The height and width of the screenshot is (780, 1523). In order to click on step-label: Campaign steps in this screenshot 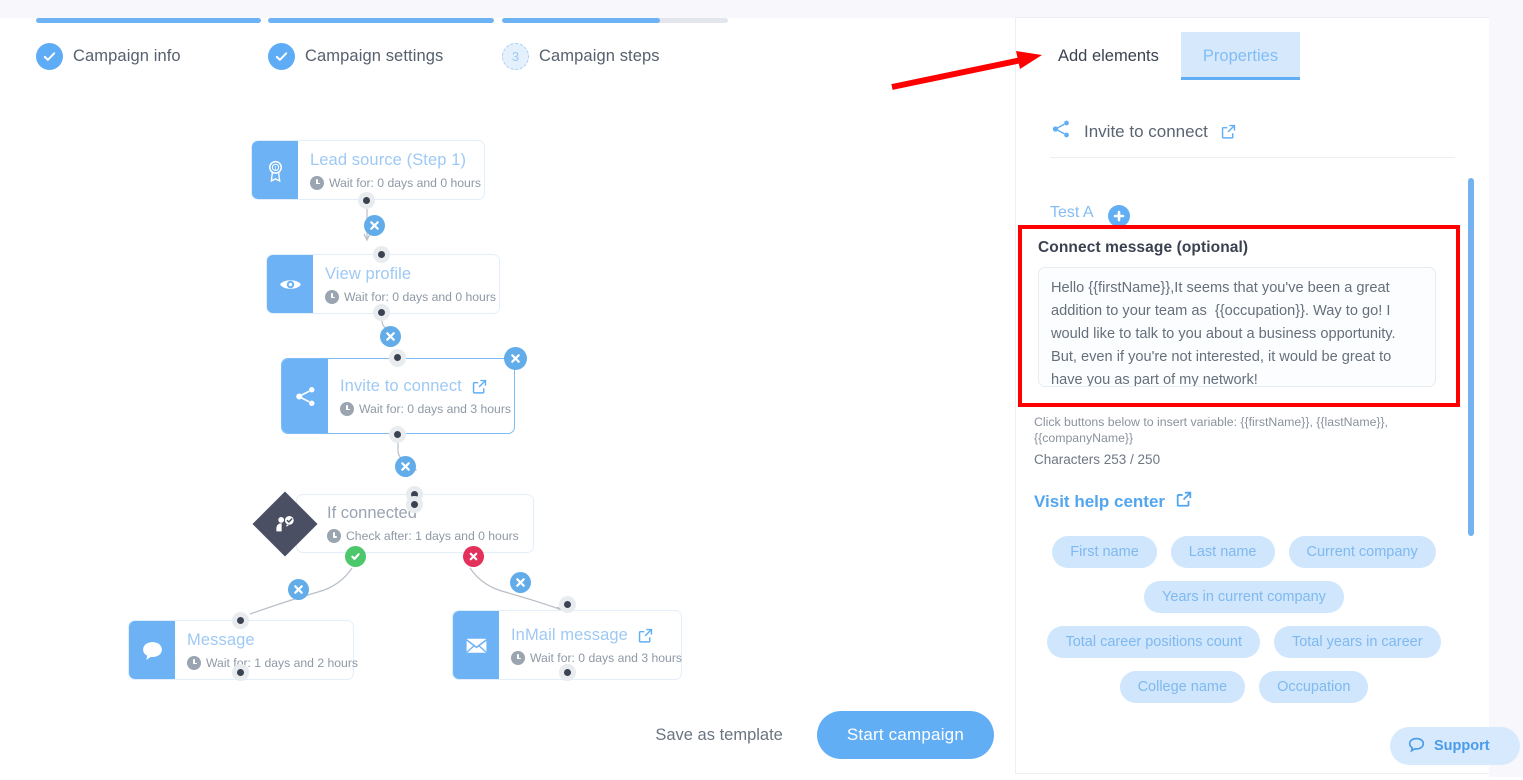, I will do `click(599, 56)`.